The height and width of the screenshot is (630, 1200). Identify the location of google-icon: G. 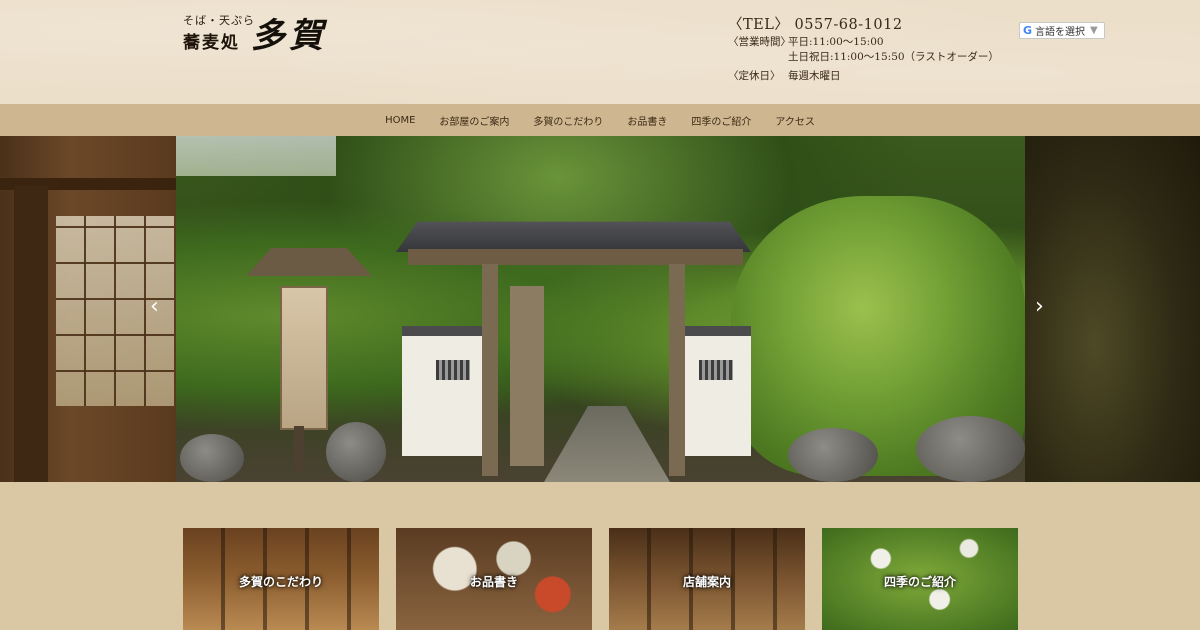
(1028, 30).